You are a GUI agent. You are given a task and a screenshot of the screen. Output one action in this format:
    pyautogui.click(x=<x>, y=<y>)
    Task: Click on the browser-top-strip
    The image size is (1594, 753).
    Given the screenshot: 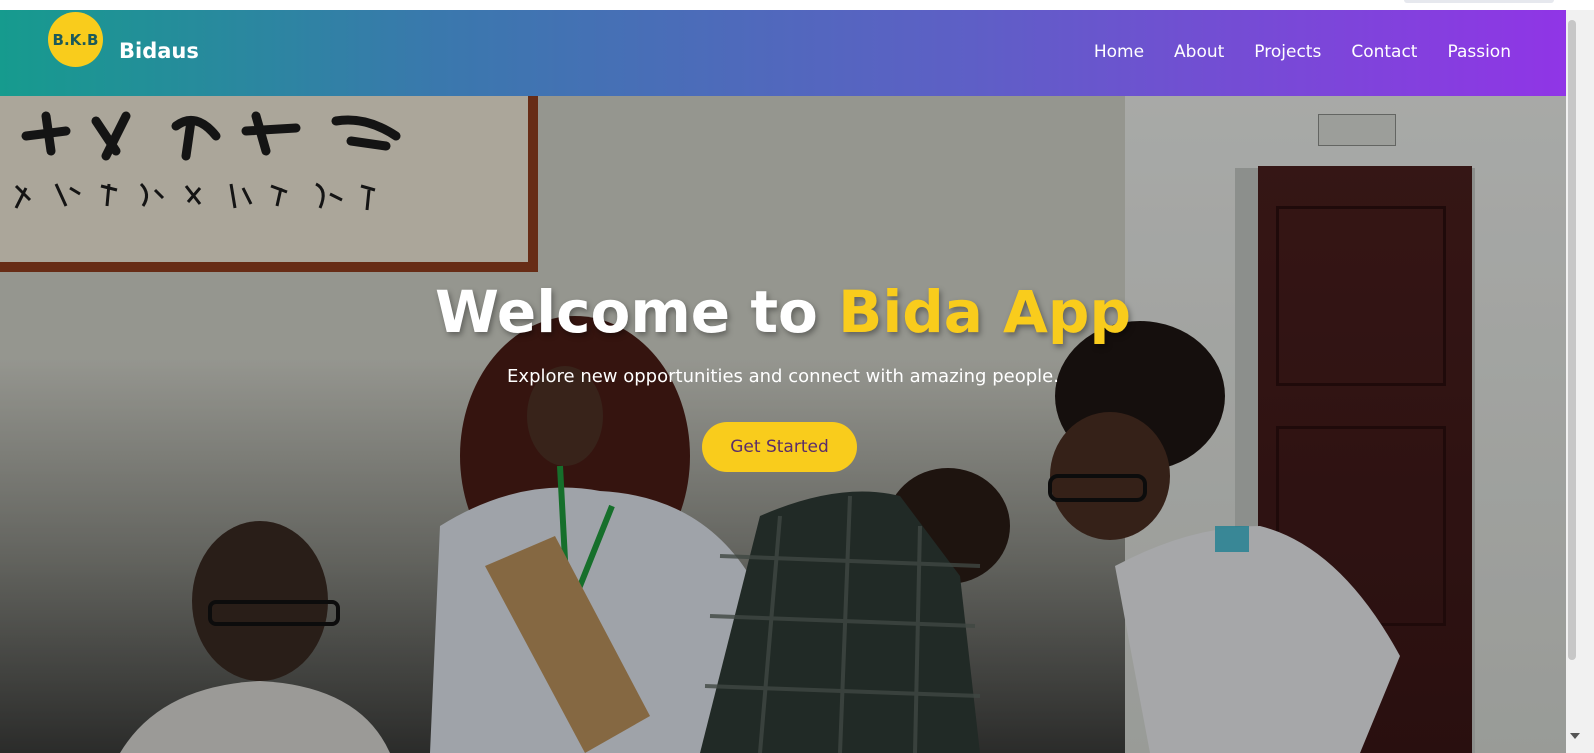 What is the action you would take?
    pyautogui.click(x=797, y=5)
    